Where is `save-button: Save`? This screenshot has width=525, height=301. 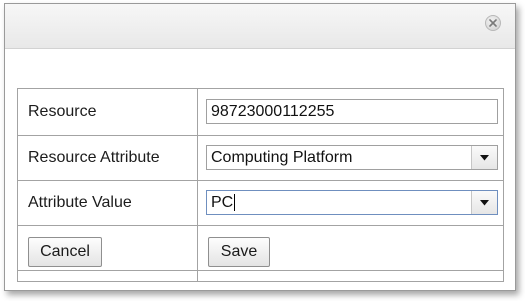
save-button: Save is located at coordinates (239, 252).